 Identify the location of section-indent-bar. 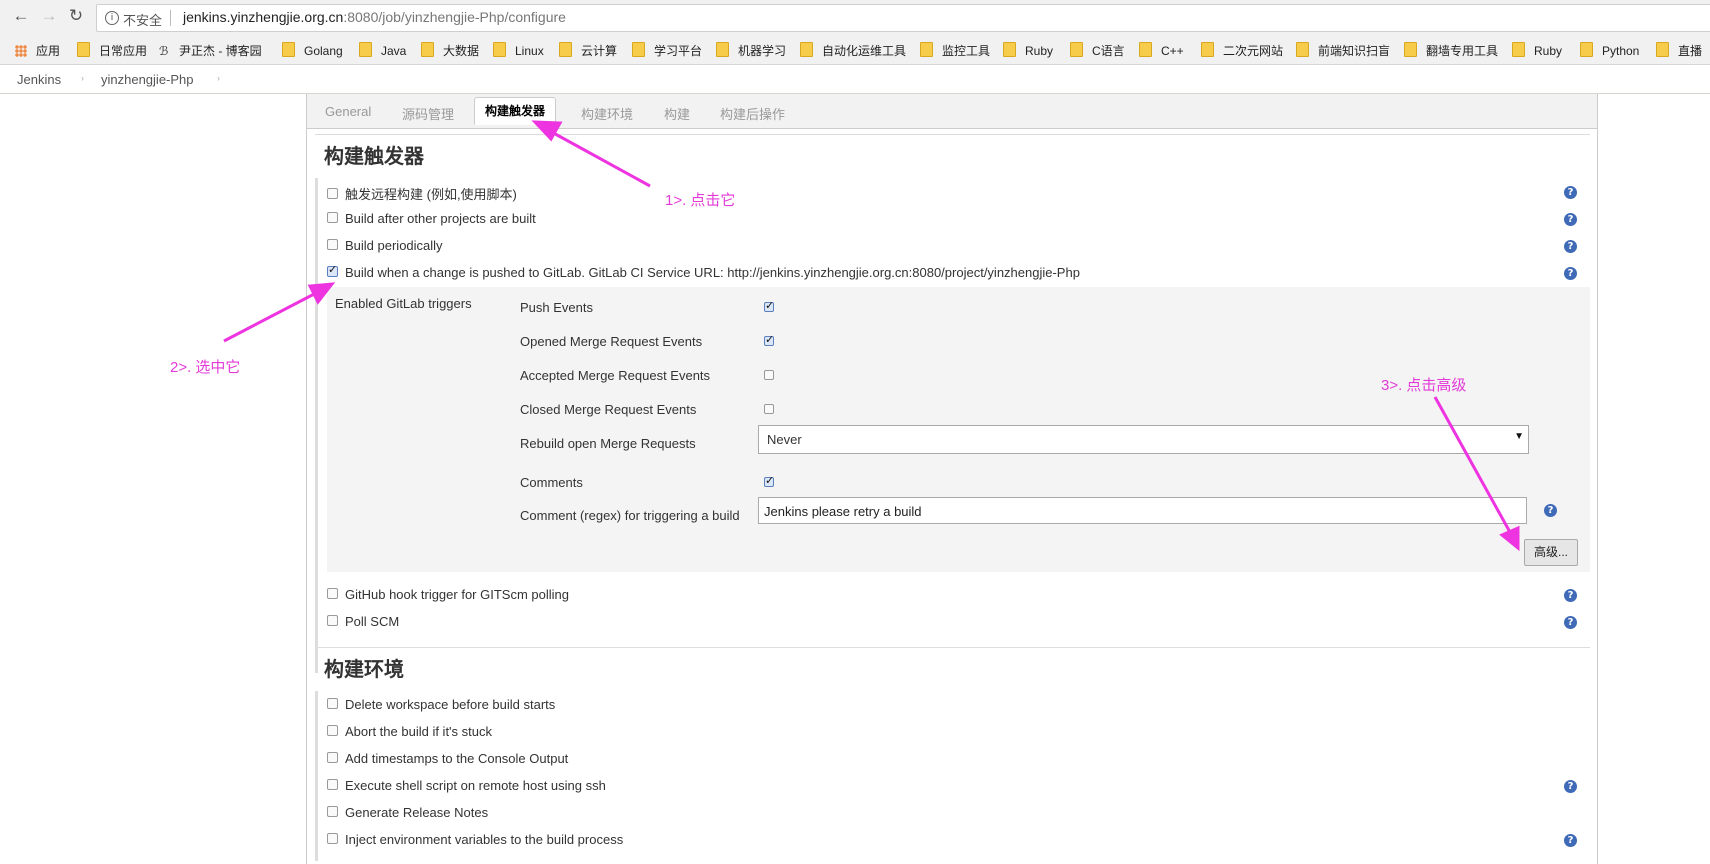
(316, 776).